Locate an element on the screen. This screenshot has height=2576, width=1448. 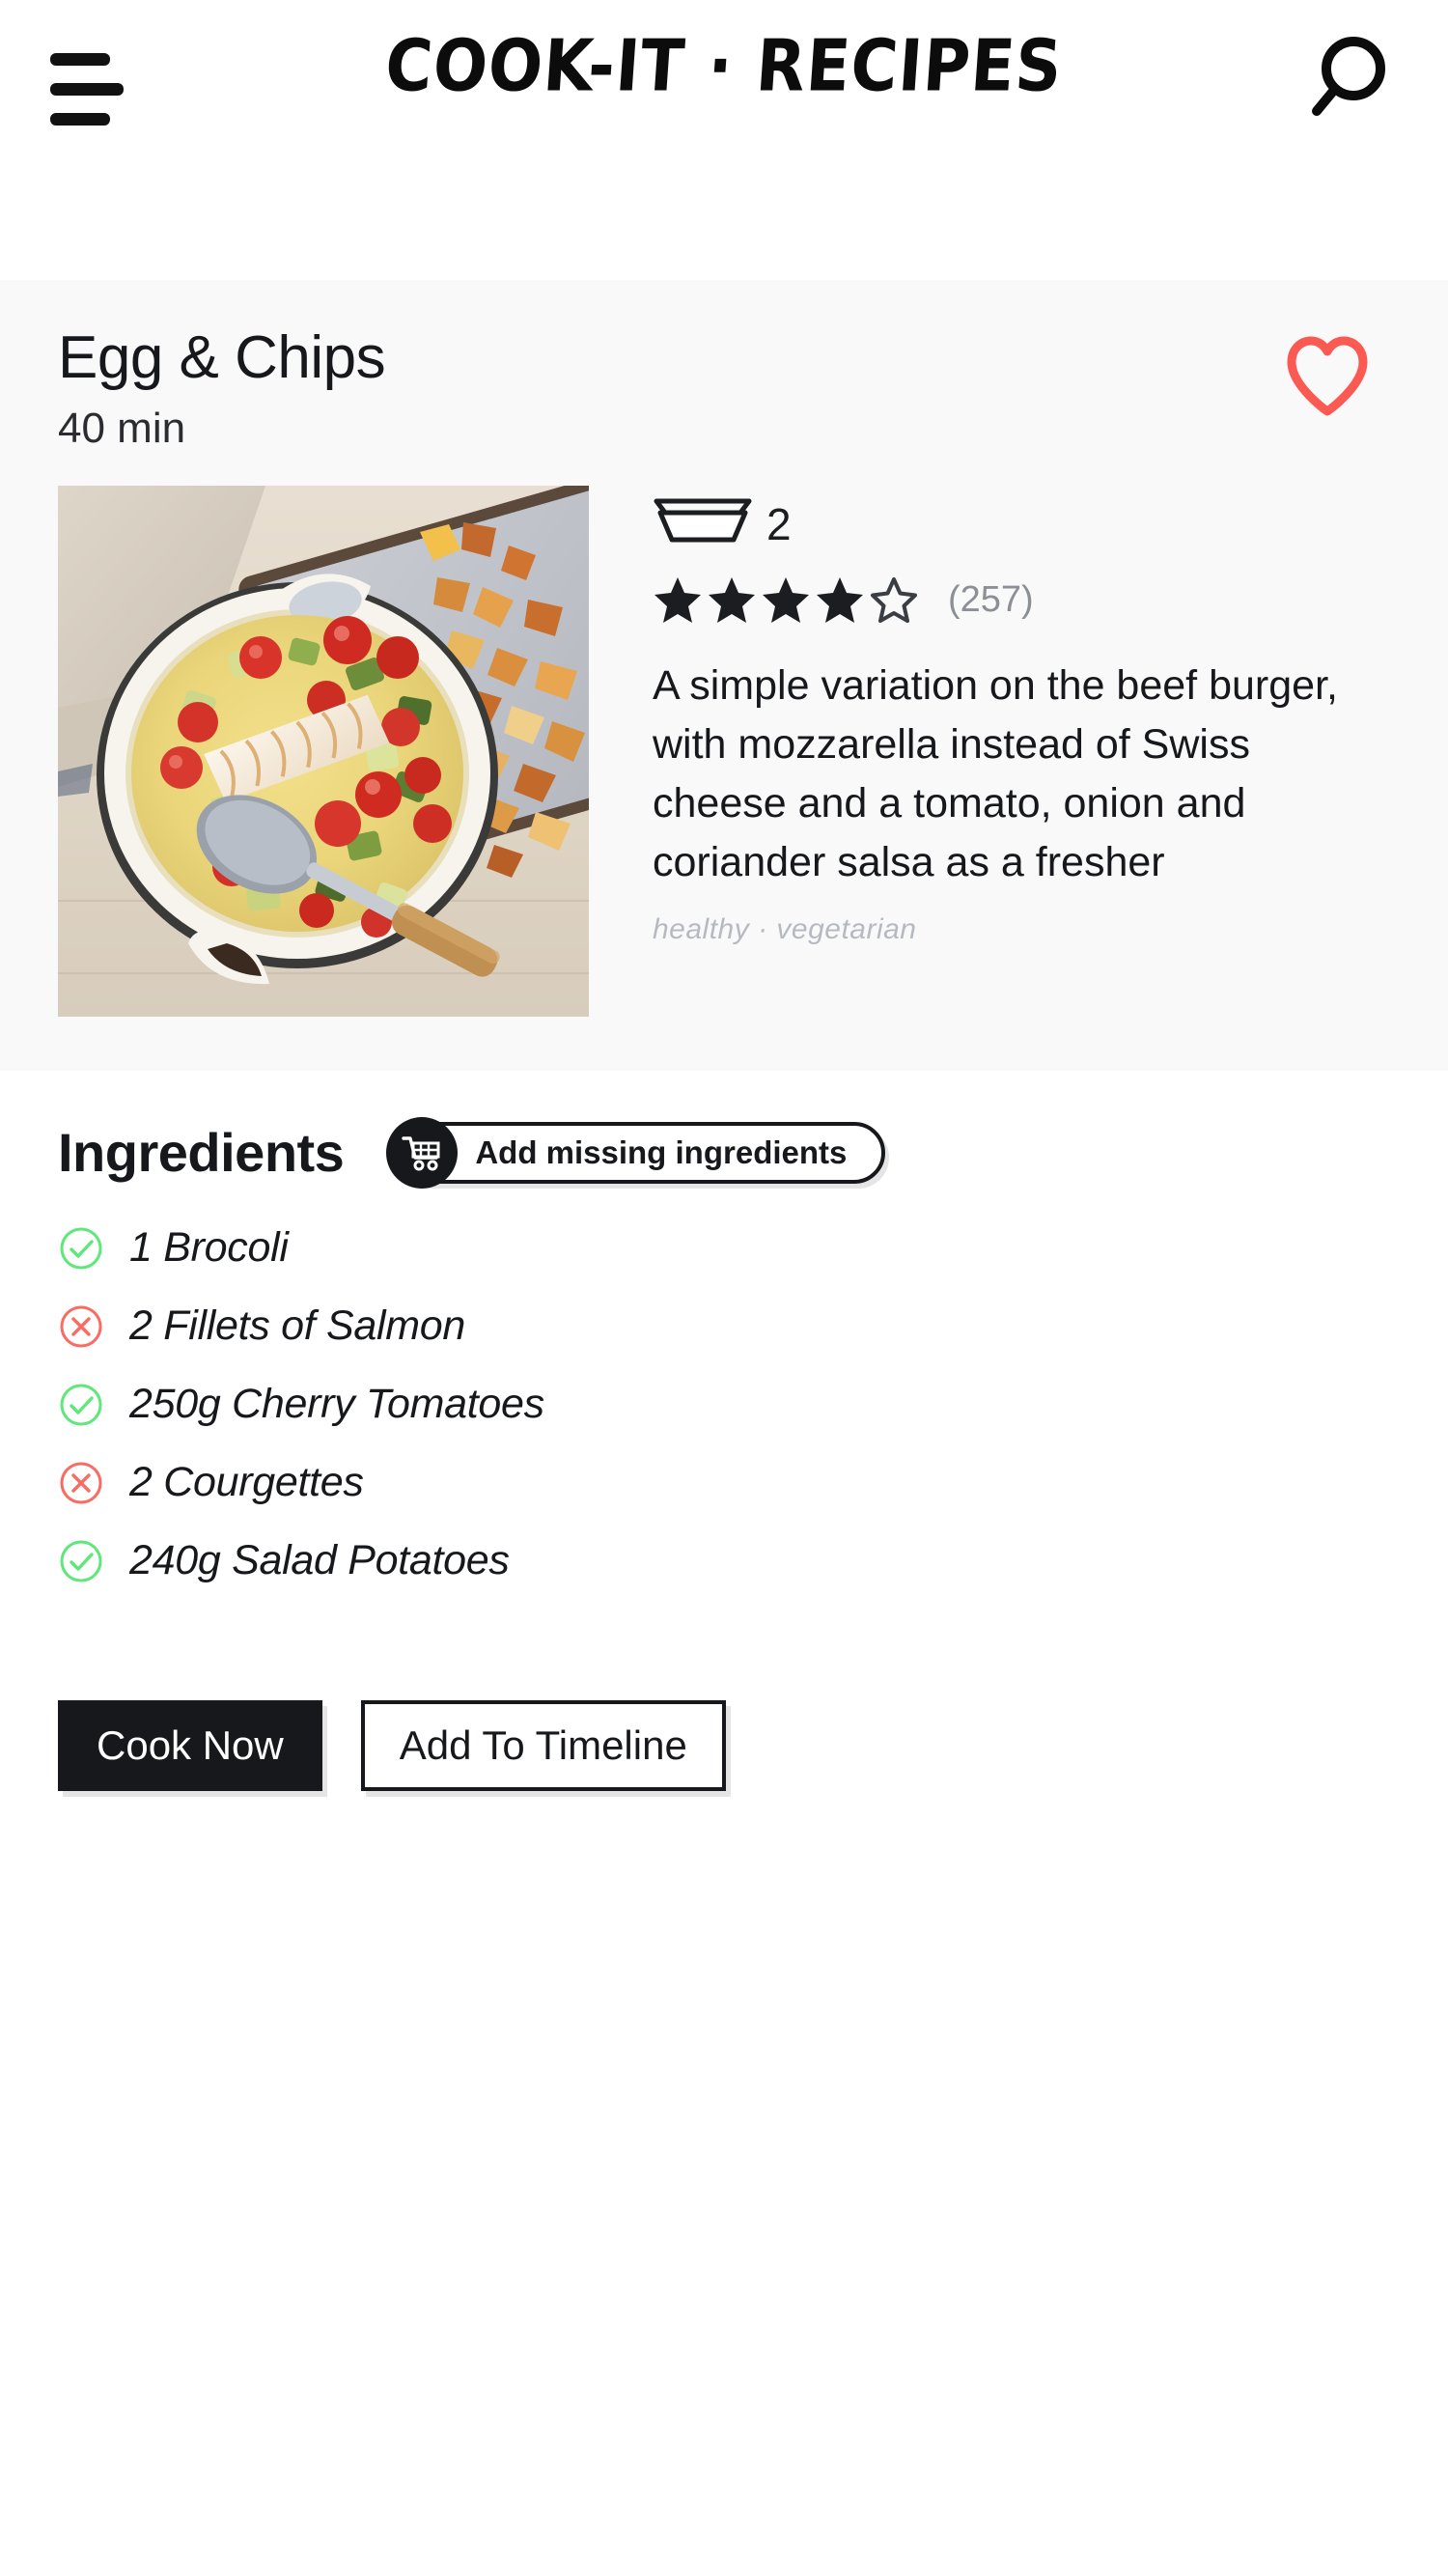
list-item: 240g Salad Potatoes is located at coordinates (724, 1561).